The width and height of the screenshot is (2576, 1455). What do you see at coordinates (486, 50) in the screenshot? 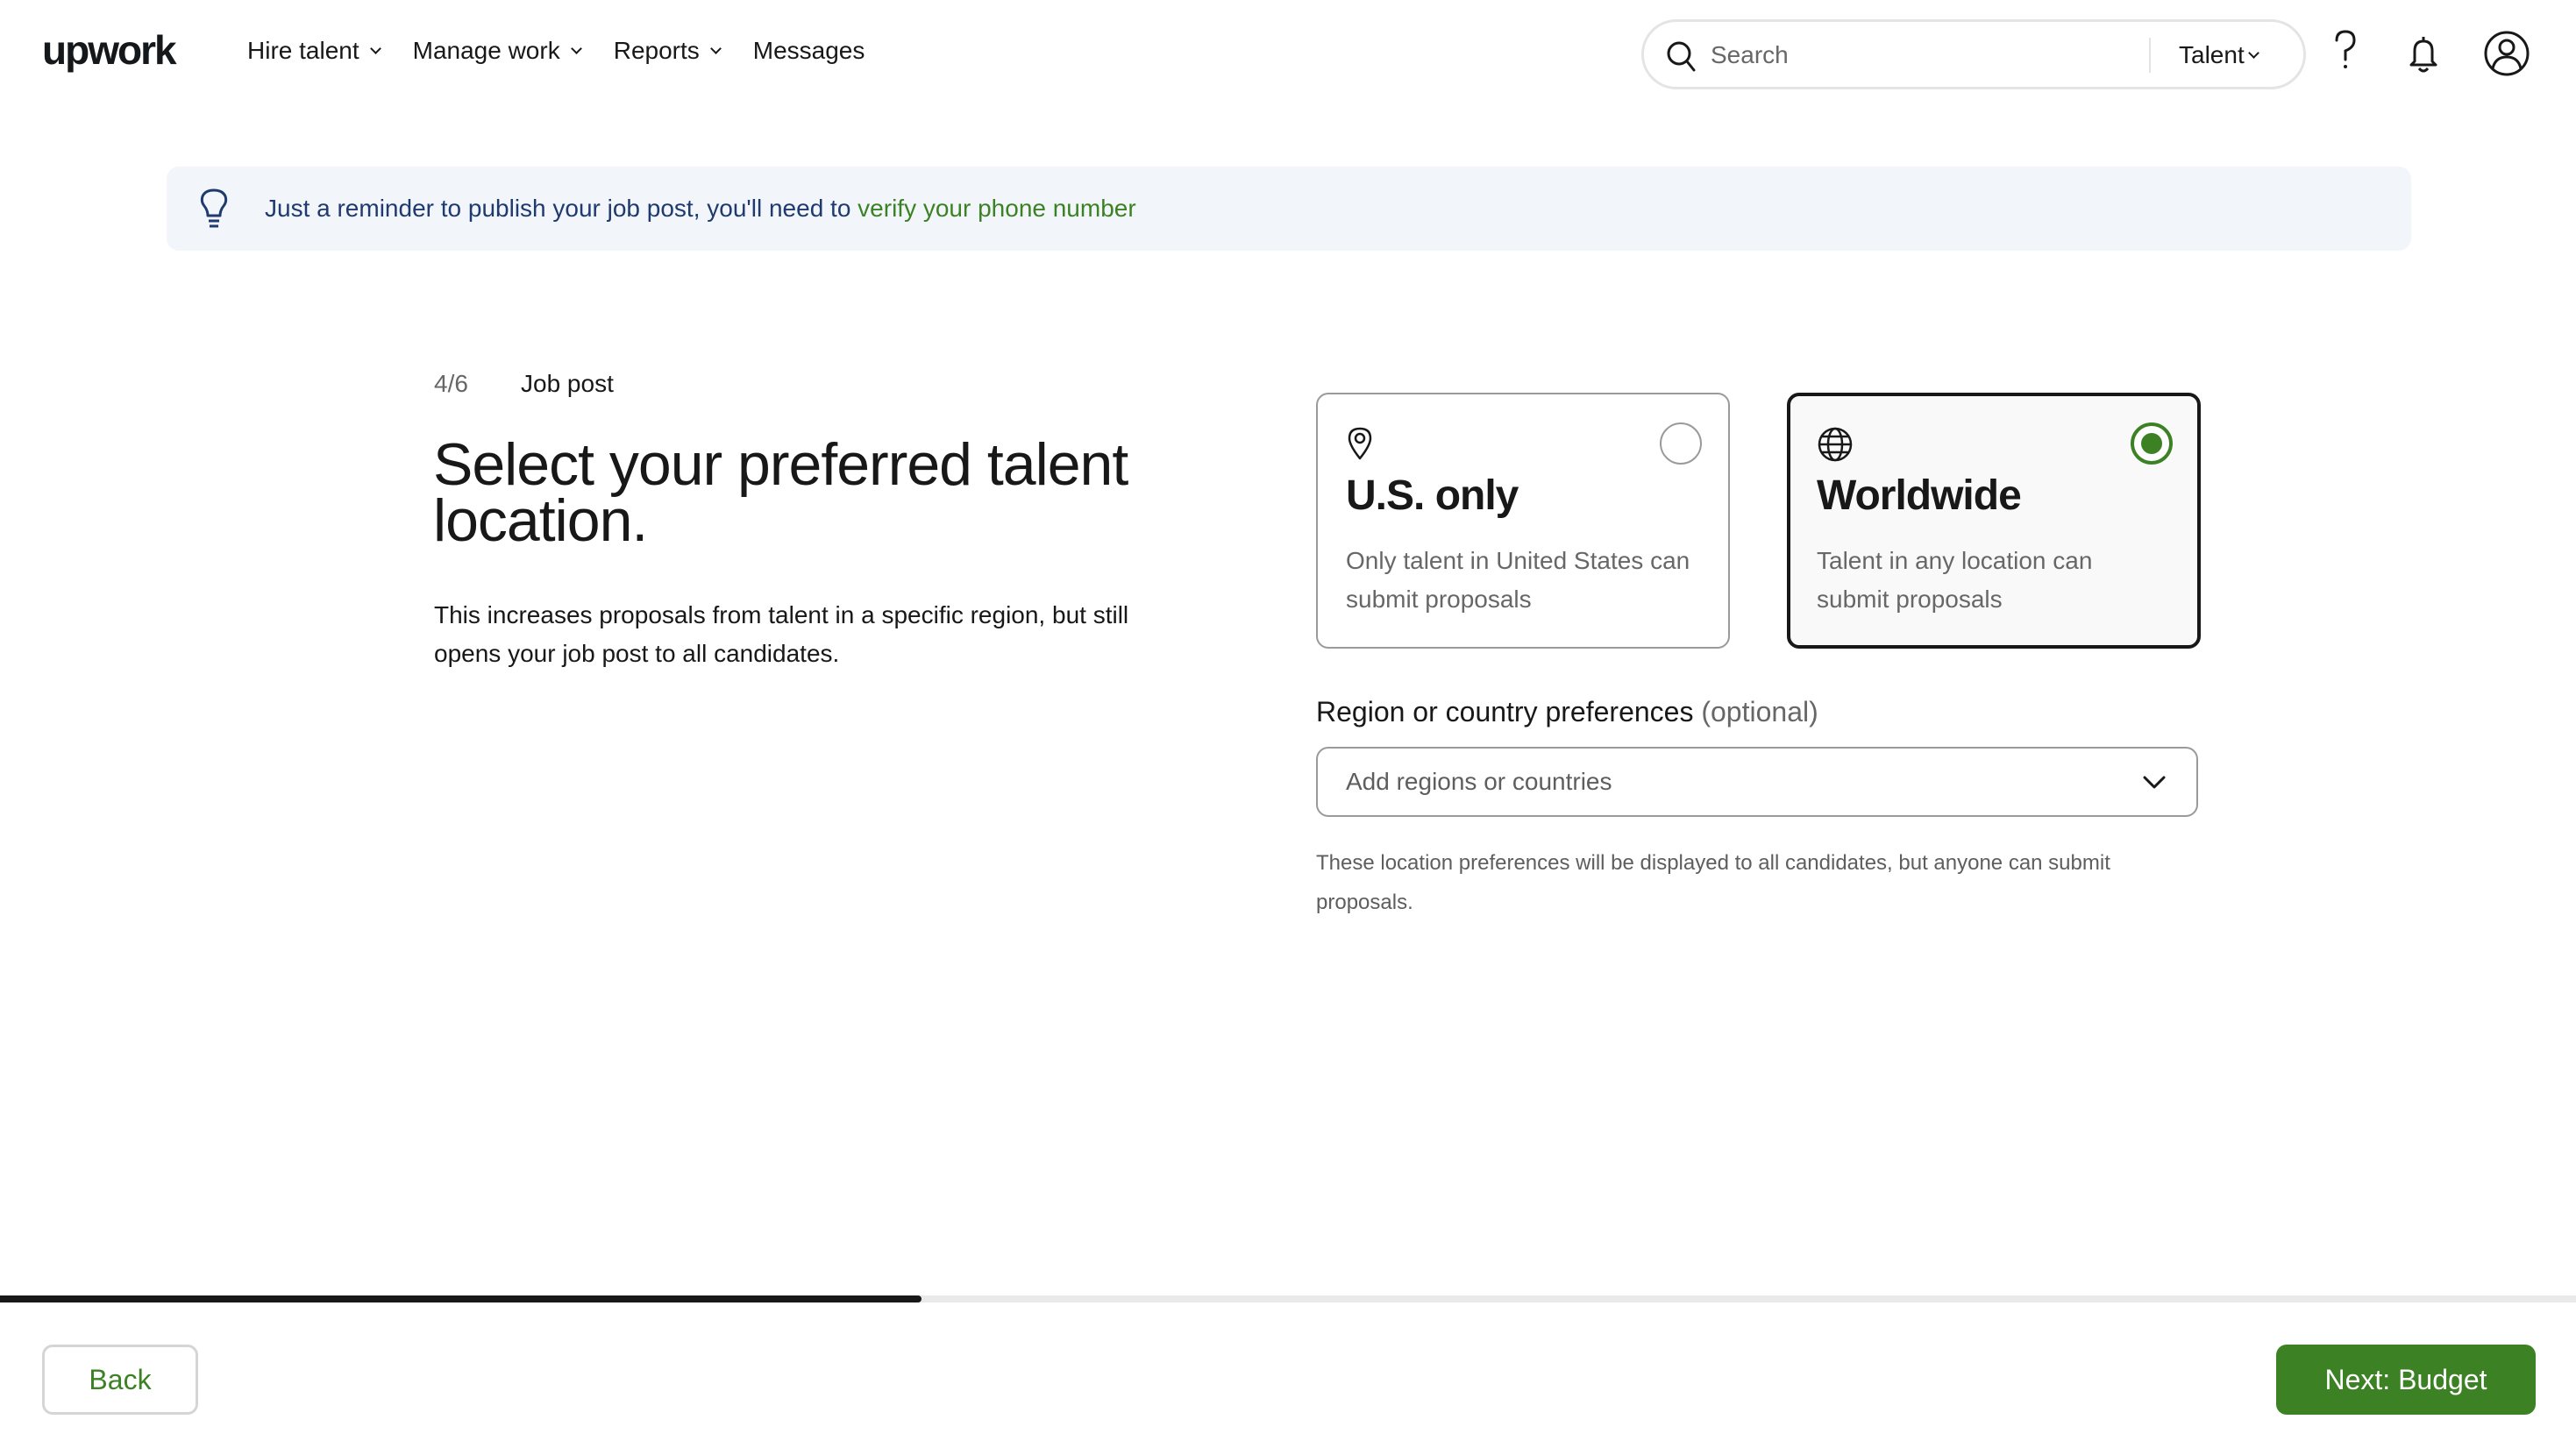
I see `nav-label: Manage work` at bounding box center [486, 50].